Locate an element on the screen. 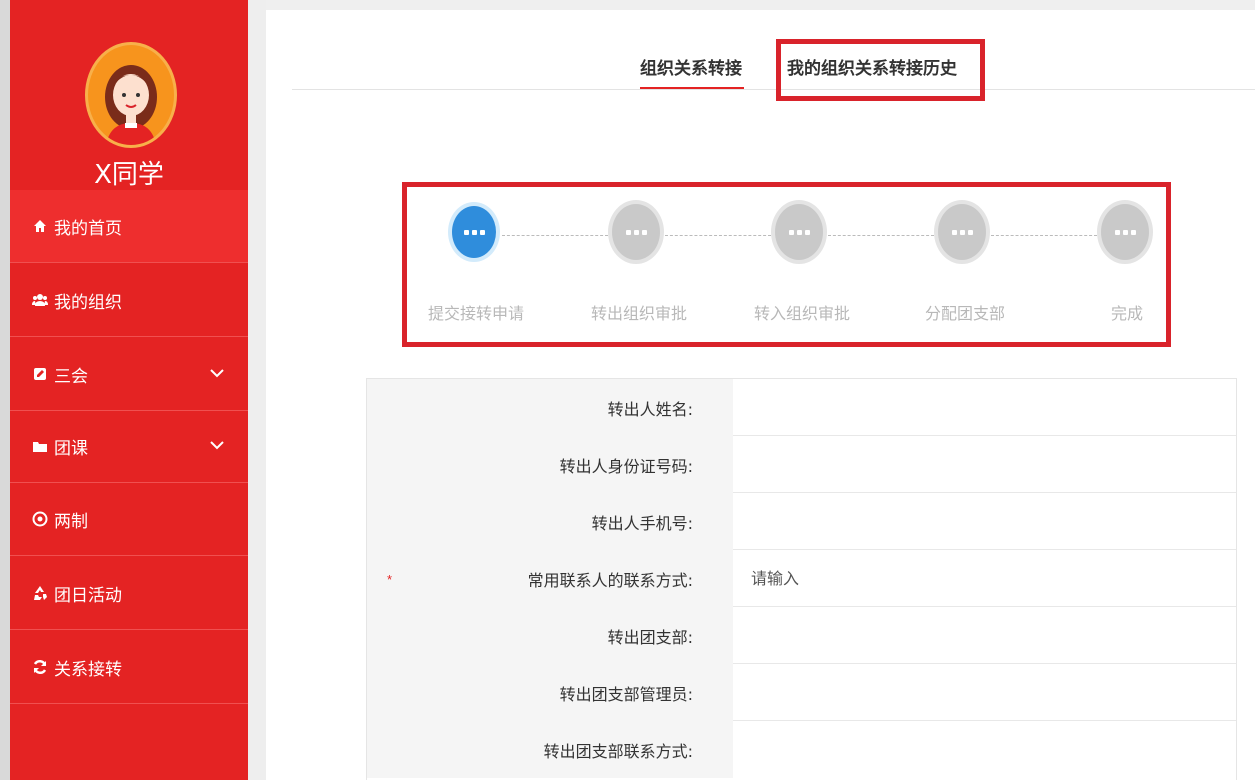 The width and height of the screenshot is (1255, 780). contact-method-field is located at coordinates (984, 578).